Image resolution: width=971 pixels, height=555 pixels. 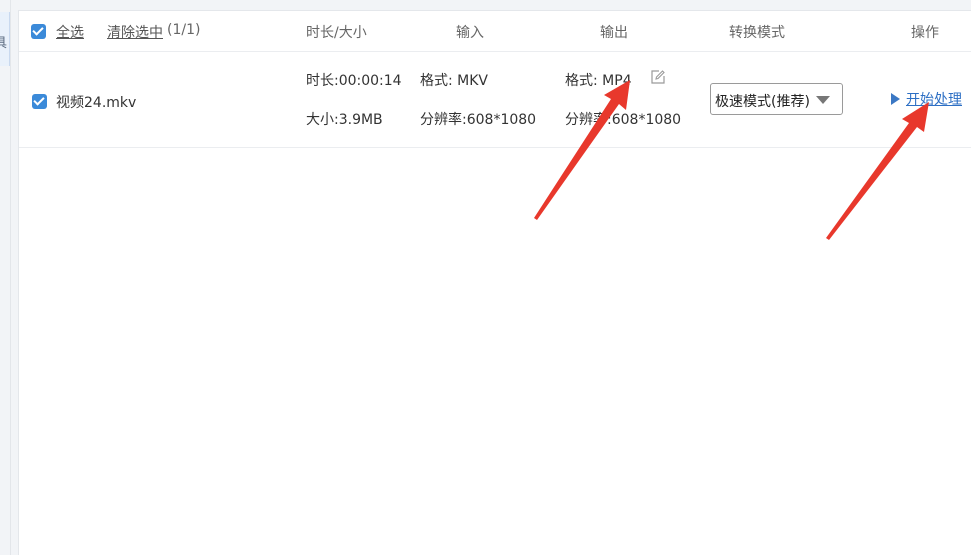 What do you see at coordinates (344, 120) in the screenshot?
I see `size-value: 大小:3.9MB` at bounding box center [344, 120].